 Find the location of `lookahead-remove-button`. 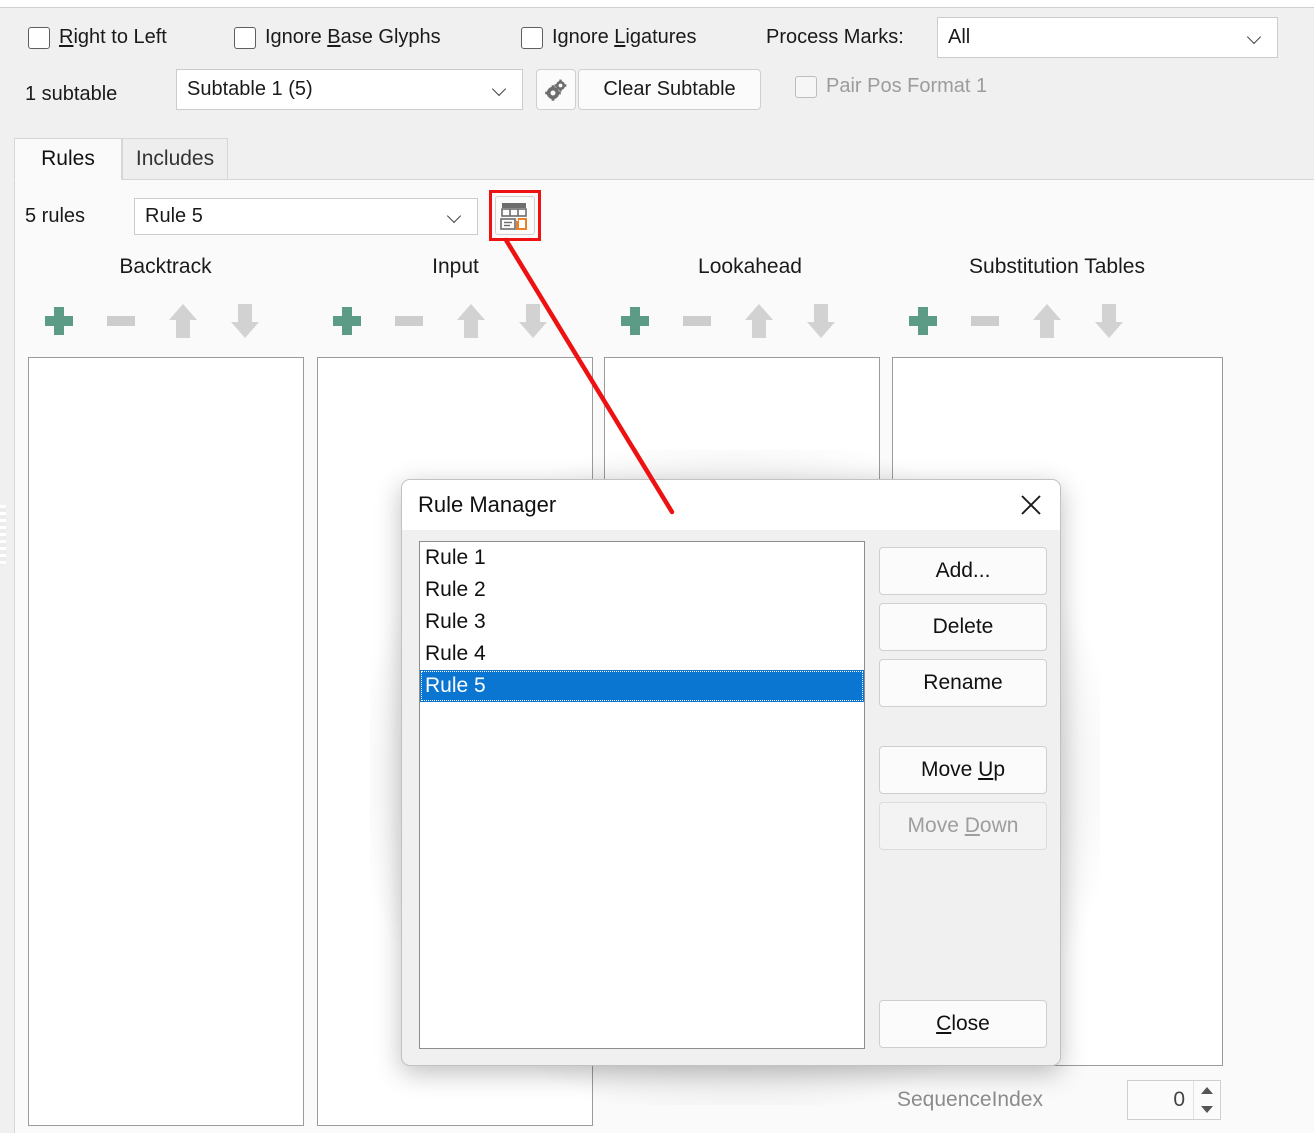

lookahead-remove-button is located at coordinates (697, 321).